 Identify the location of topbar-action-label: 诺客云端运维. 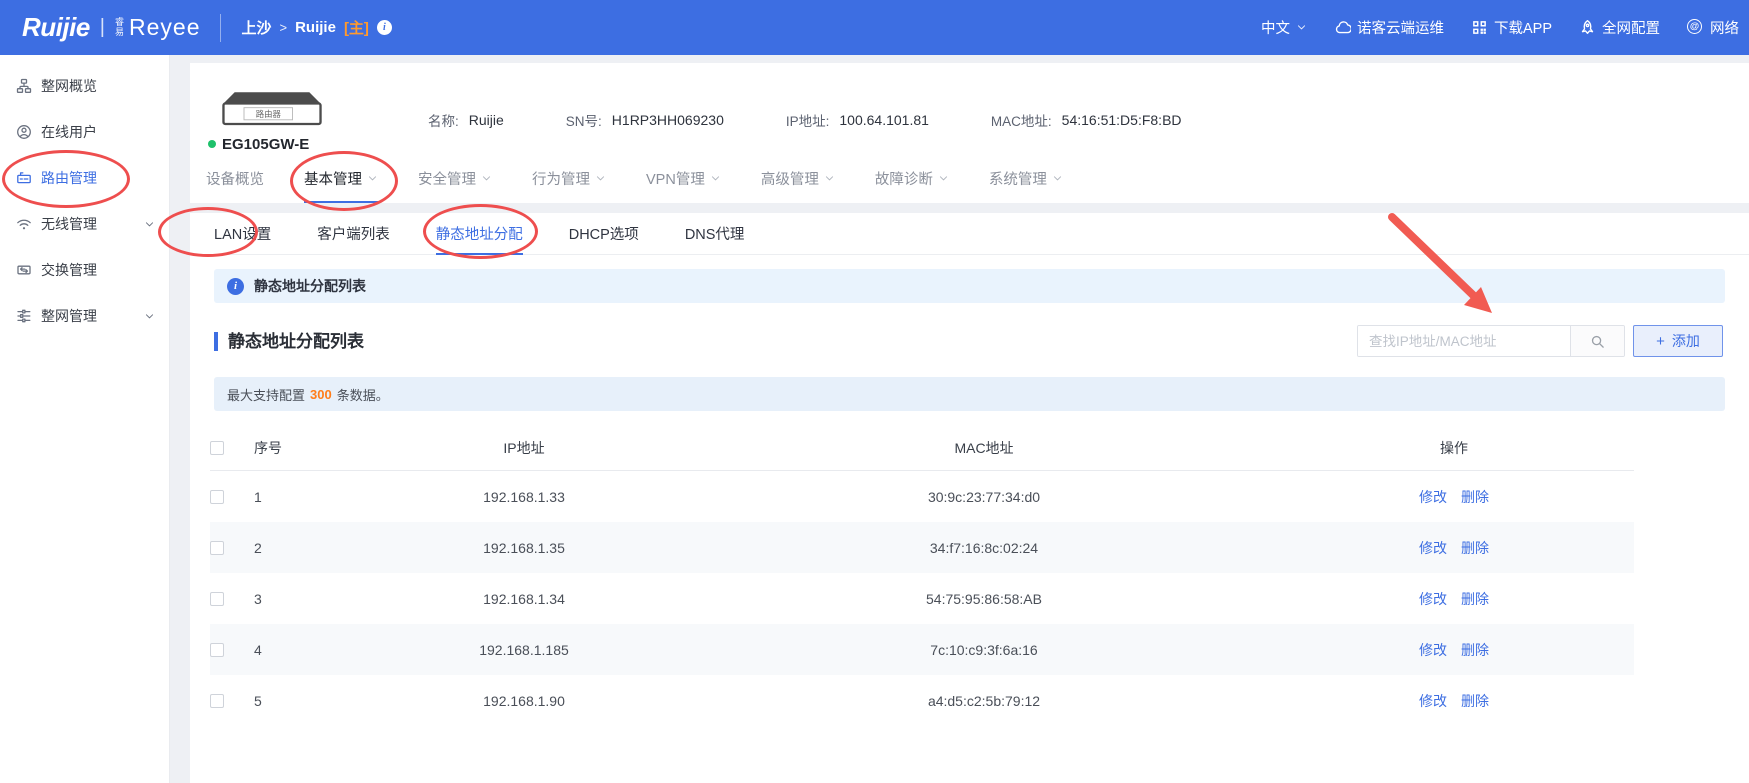
(1400, 29).